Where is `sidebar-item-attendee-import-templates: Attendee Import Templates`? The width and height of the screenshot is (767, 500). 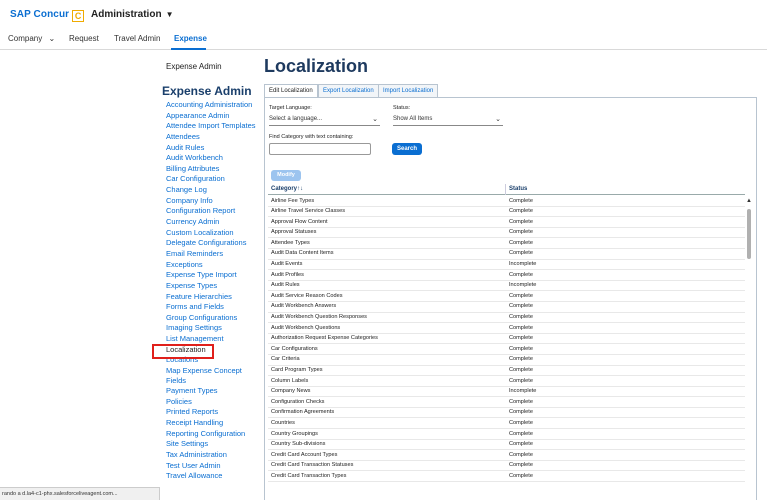 sidebar-item-attendee-import-templates: Attendee Import Templates is located at coordinates (216, 126).